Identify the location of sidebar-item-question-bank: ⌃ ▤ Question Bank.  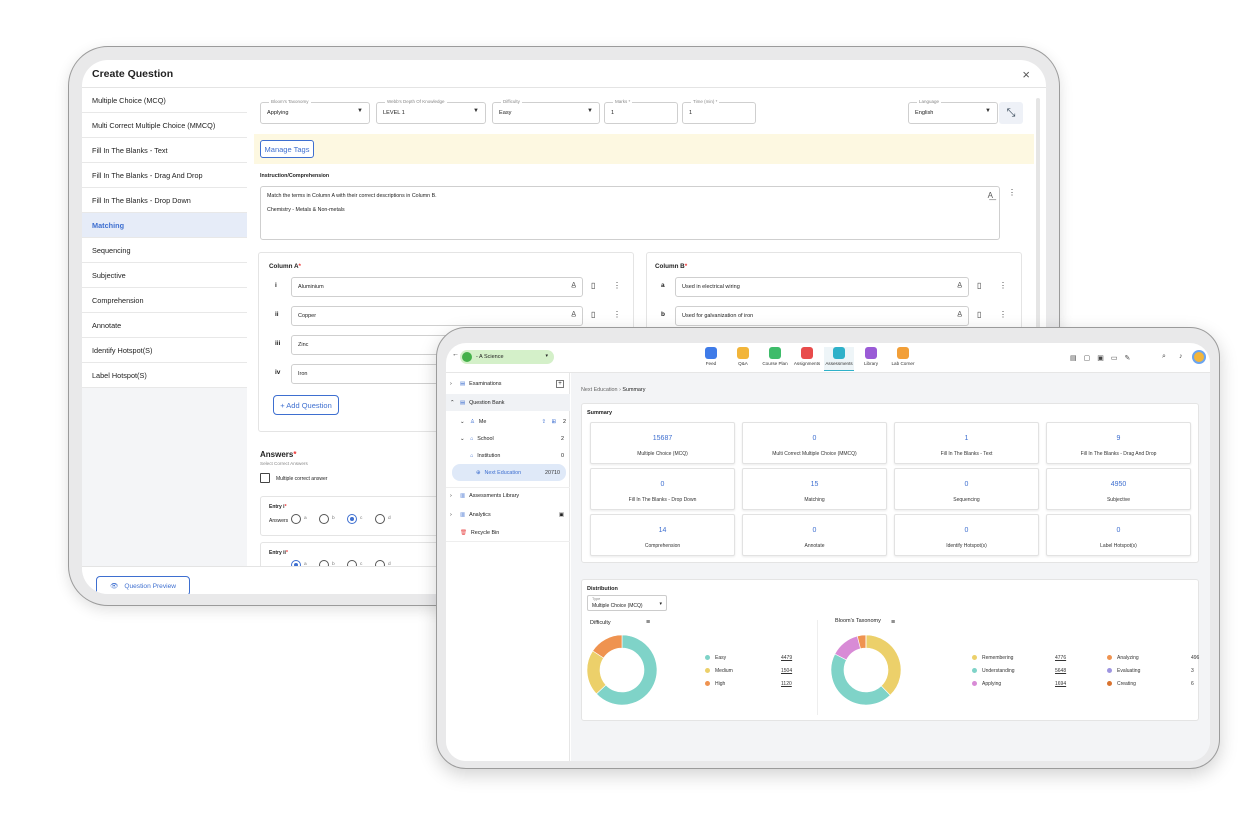
(508, 402).